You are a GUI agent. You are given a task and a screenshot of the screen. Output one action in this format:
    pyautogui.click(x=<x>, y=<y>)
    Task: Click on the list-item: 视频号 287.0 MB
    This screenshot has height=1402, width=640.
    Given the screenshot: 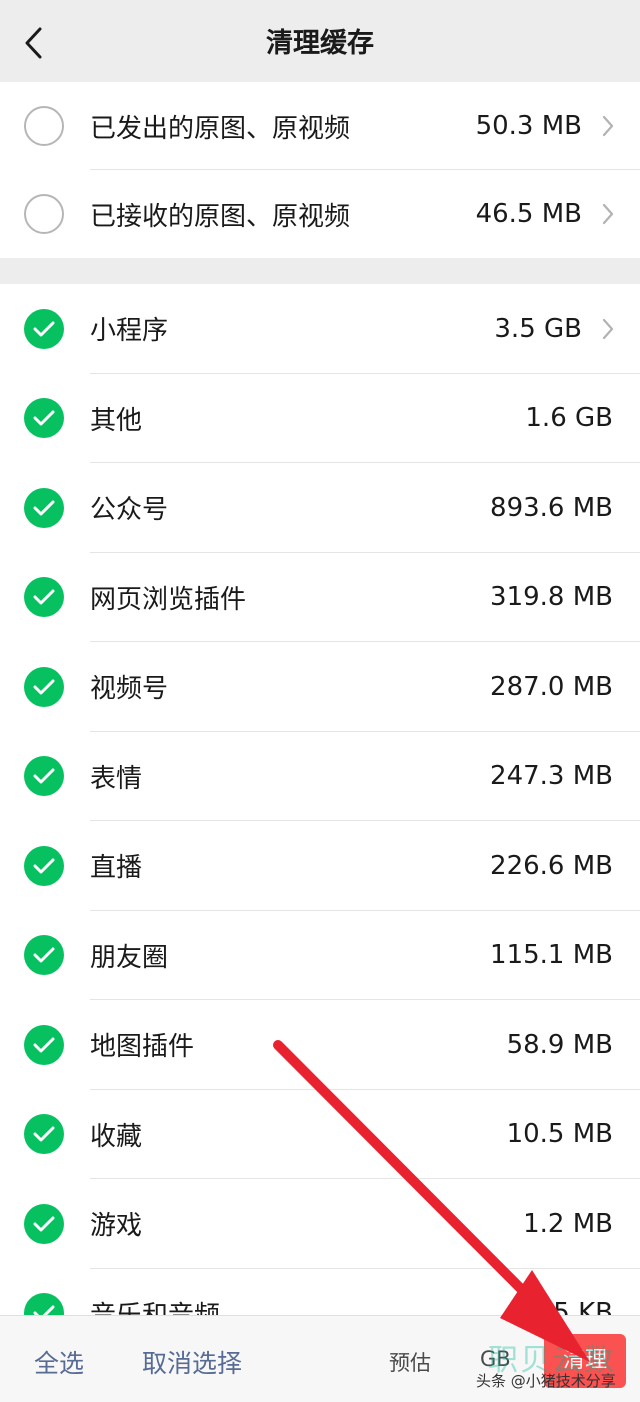 What is the action you would take?
    pyautogui.click(x=320, y=687)
    